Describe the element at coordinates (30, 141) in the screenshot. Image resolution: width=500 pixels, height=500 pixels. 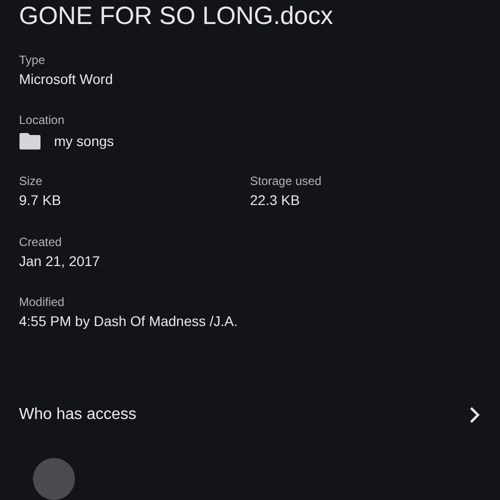
I see `folder-icon` at that location.